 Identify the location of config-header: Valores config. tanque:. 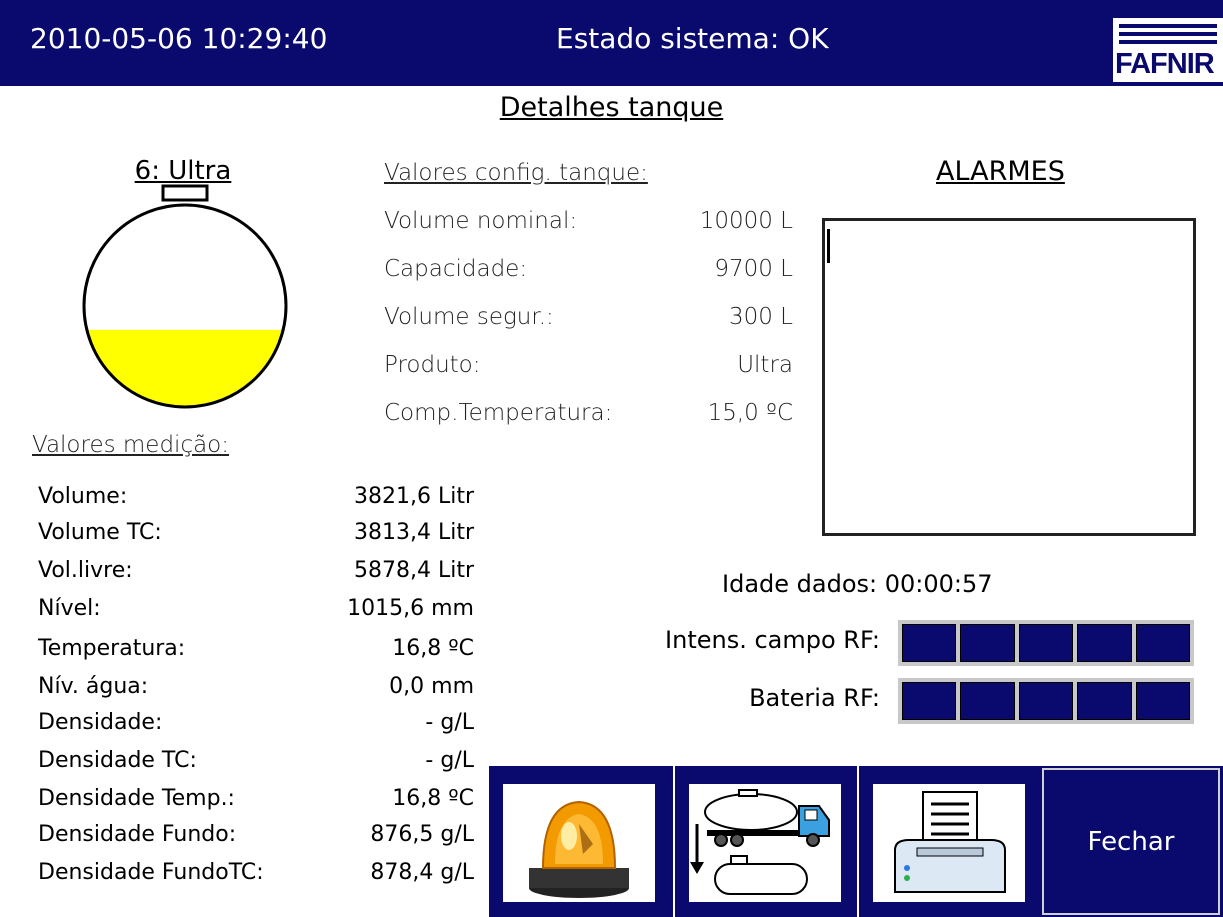
(516, 173).